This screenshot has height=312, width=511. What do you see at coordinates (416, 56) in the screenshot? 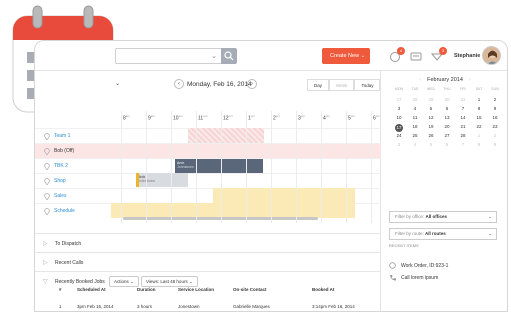
I see `chat-icon` at bounding box center [416, 56].